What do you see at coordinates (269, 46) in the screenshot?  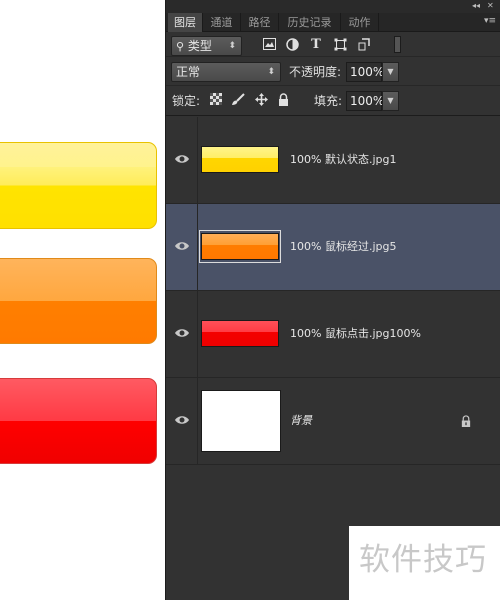 I see `pixel-layer-filter-icon` at bounding box center [269, 46].